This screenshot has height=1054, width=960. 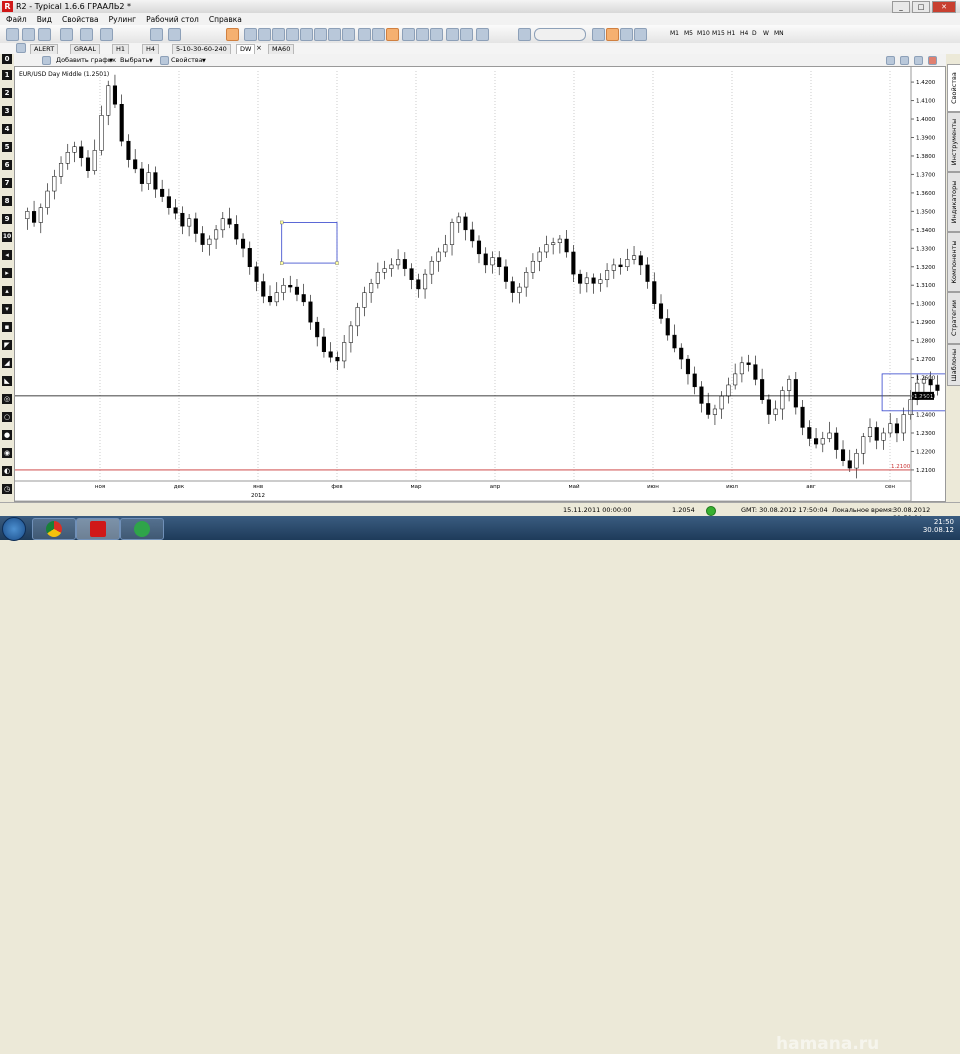 What do you see at coordinates (744, 33) in the screenshot?
I see `timeframe-h4: H4` at bounding box center [744, 33].